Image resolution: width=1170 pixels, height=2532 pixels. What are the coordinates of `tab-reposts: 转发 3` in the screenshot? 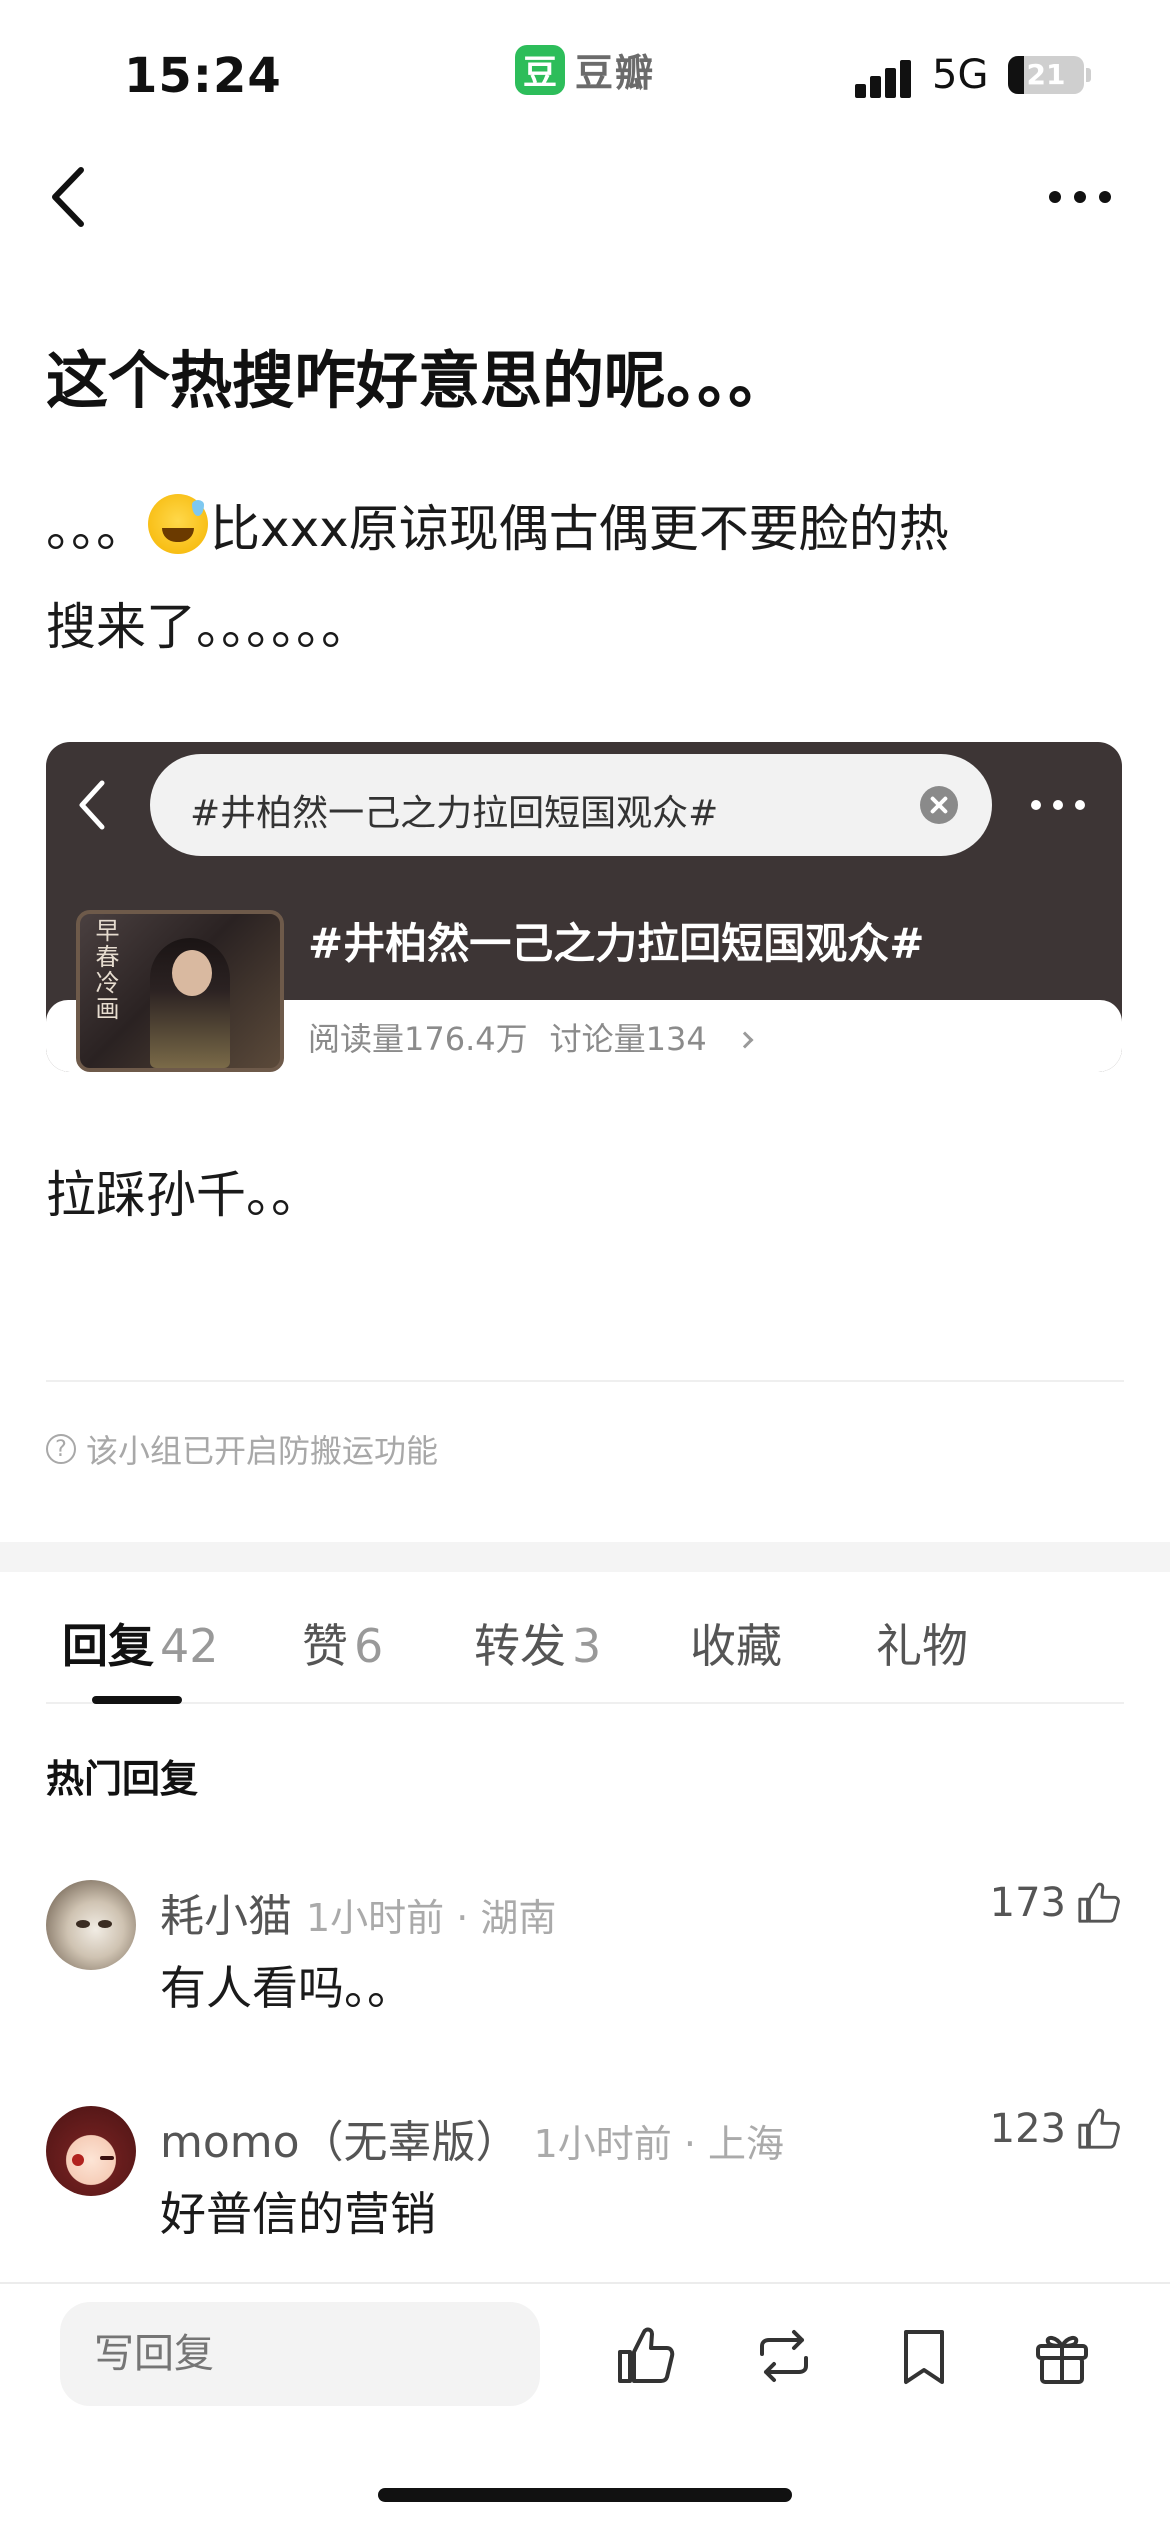 It's located at (537, 1643).